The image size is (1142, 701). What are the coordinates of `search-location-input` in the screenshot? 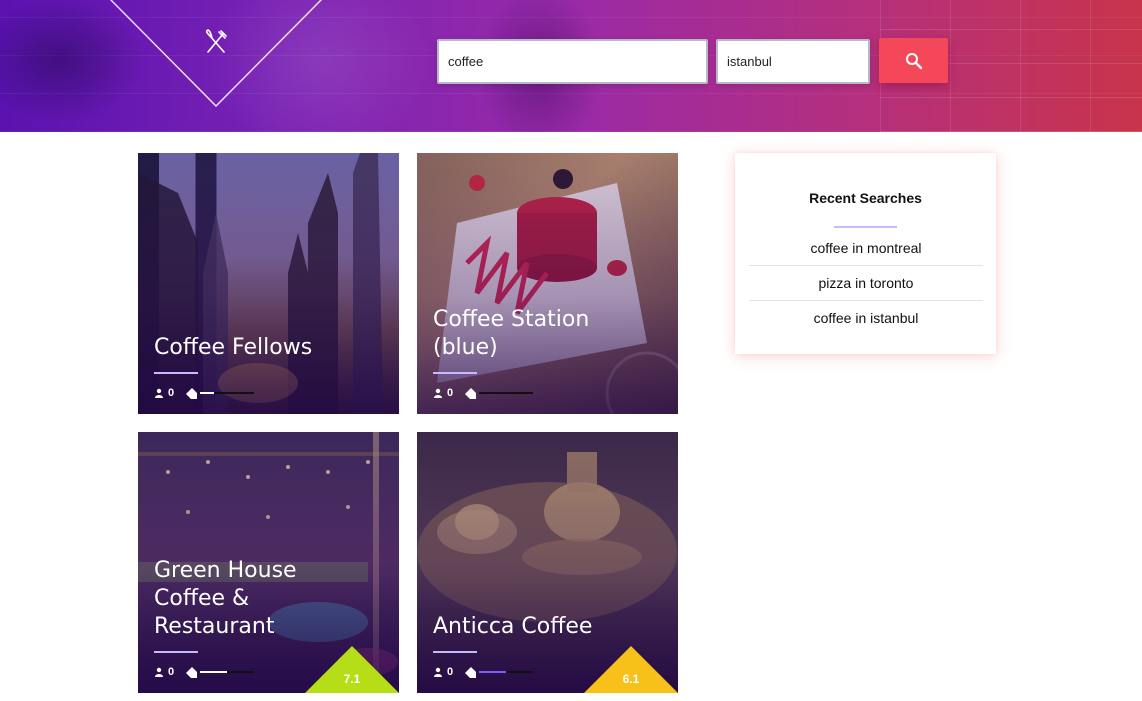 It's located at (793, 61).